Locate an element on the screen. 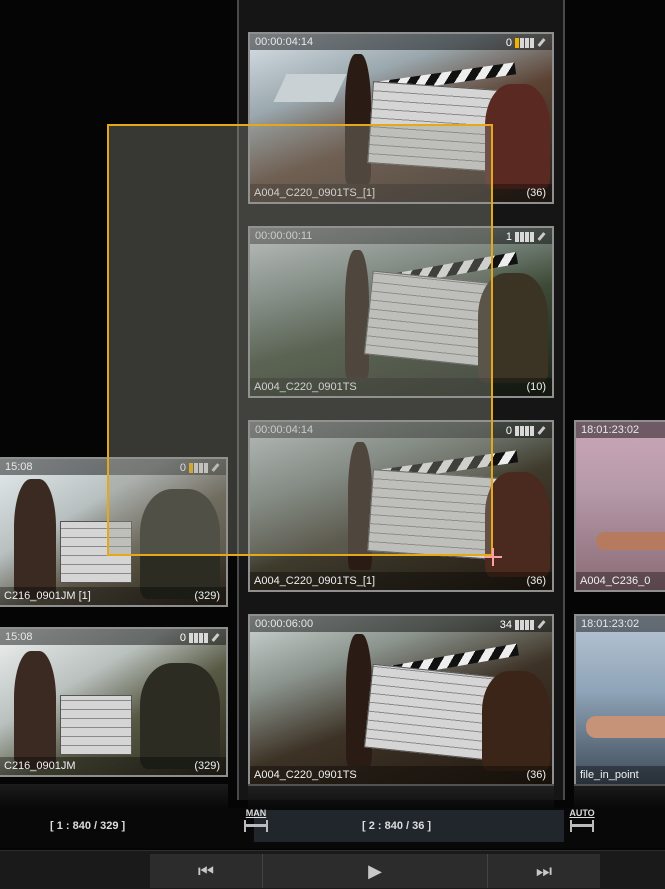 This screenshot has height=889, width=665. manual-mode-button: MAN is located at coordinates (256, 825).